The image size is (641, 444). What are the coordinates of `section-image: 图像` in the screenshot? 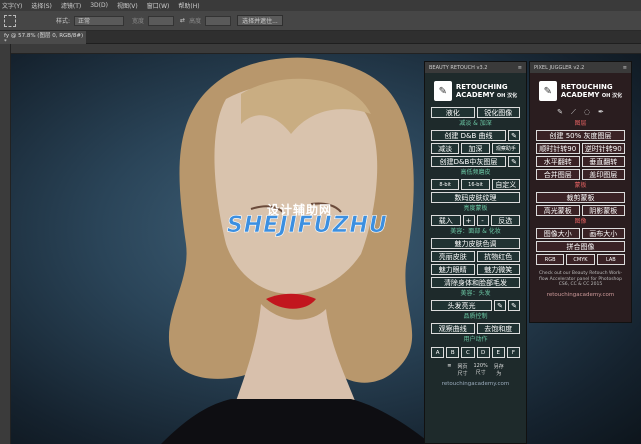 It's located at (580, 221).